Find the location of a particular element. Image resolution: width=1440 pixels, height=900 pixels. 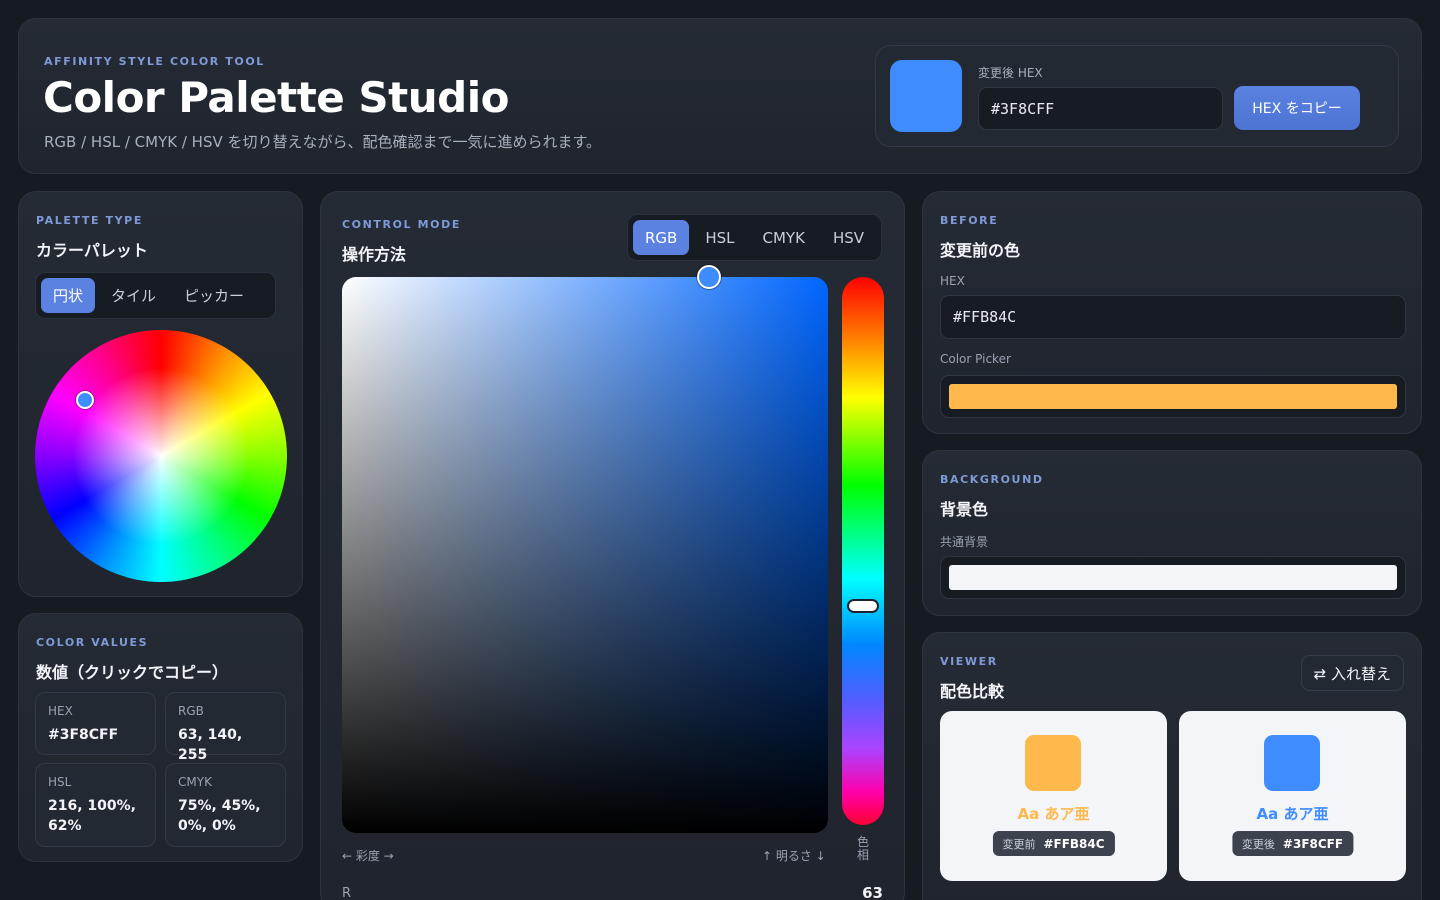

viewer-title: 配色比較 is located at coordinates (972, 691).